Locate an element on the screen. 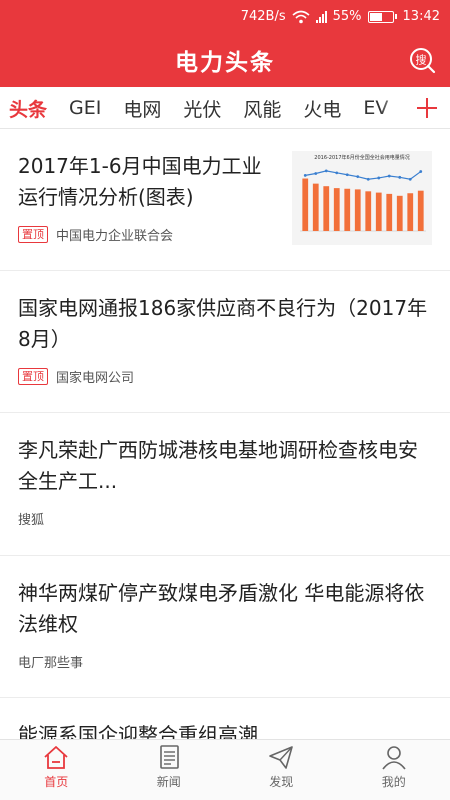 This screenshot has width=450, height=800. thumbnail-chart-title: 2016-2017年6月份全国全社会用电量情况 is located at coordinates (362, 158).